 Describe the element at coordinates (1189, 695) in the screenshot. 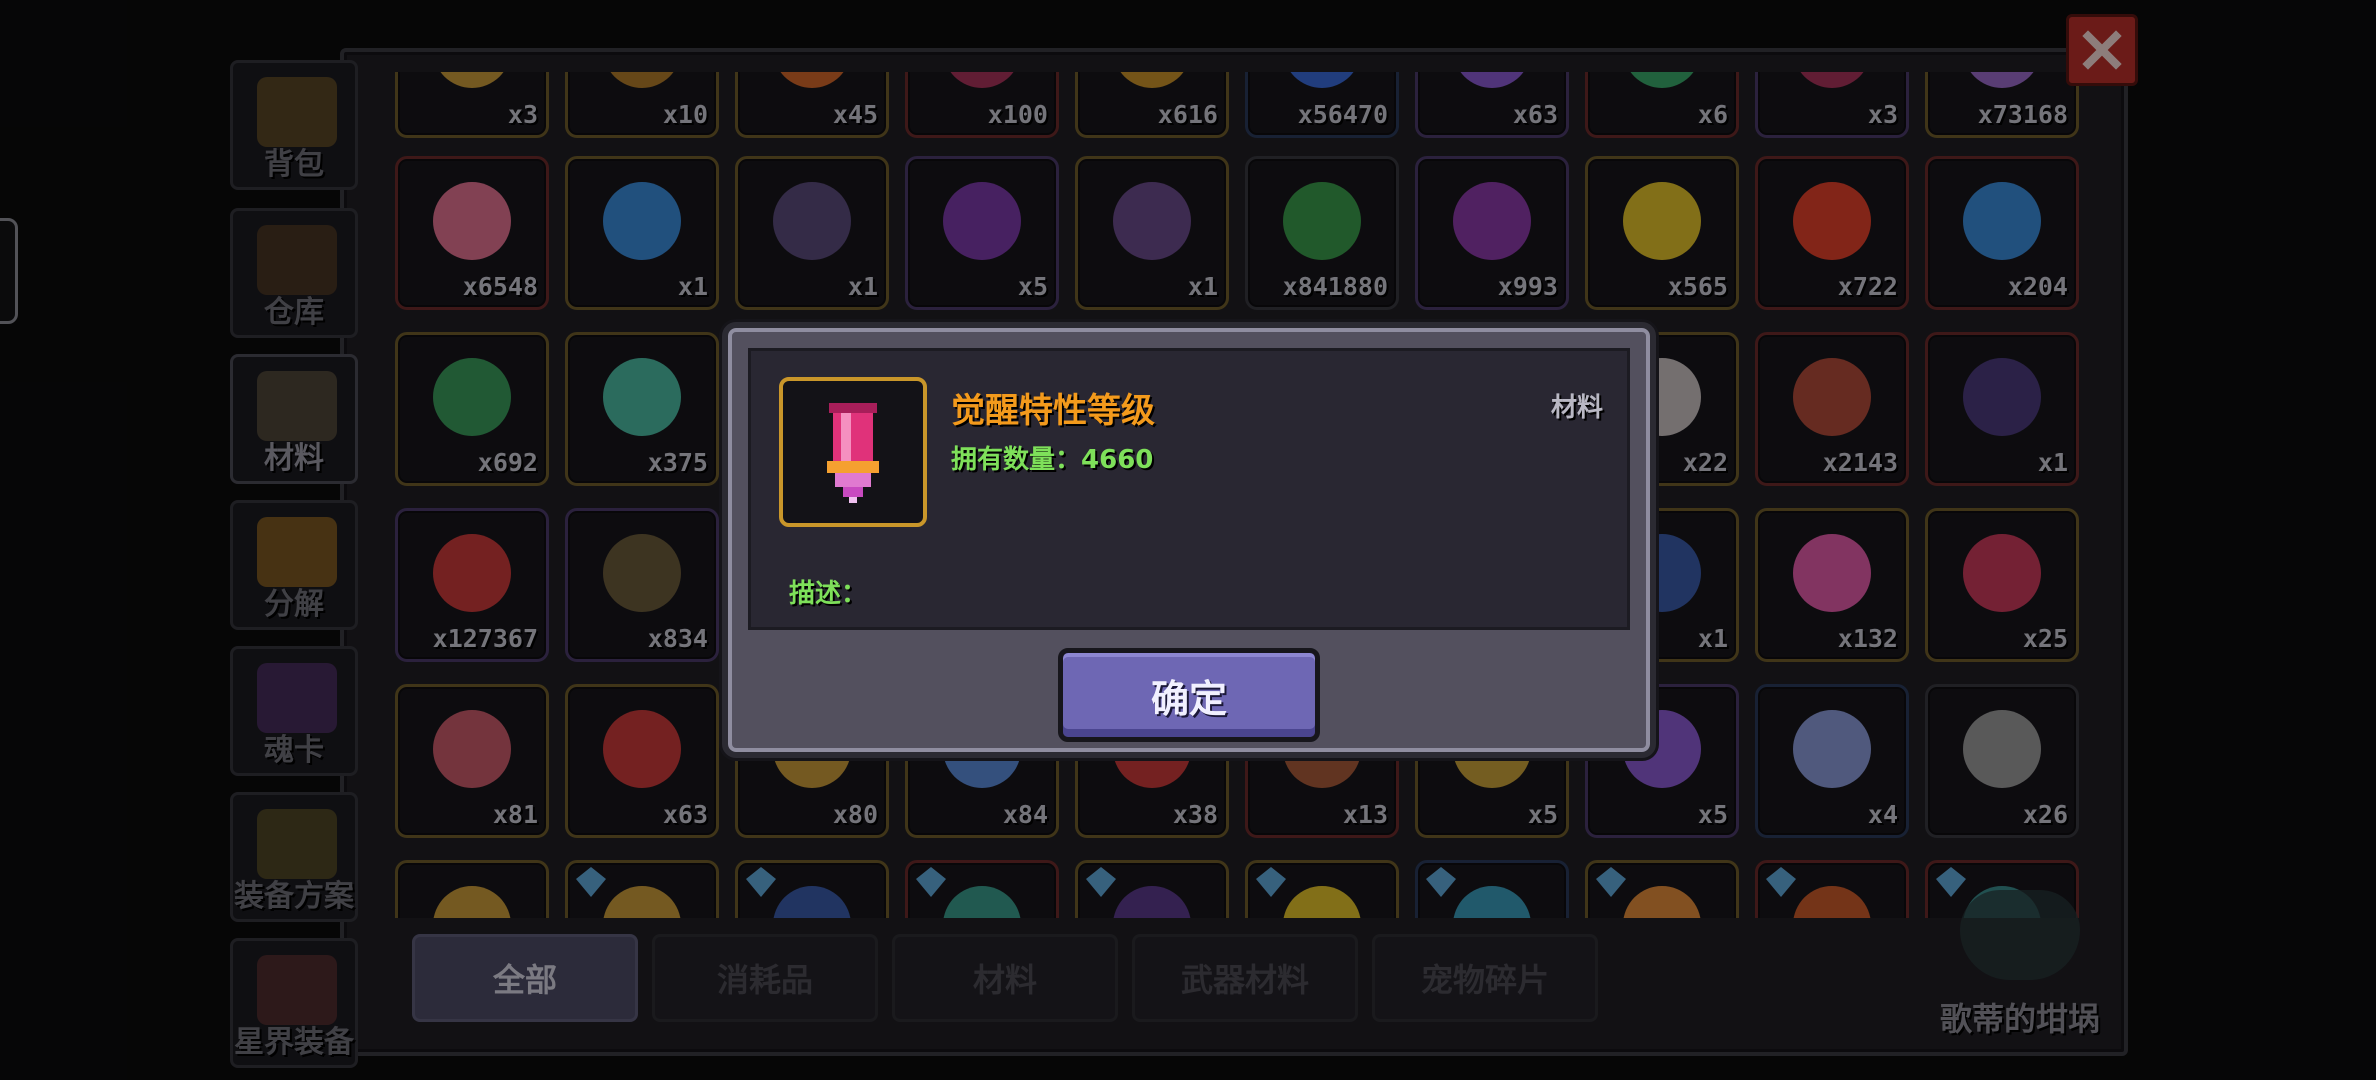

I see `confirm-button: 确定` at that location.